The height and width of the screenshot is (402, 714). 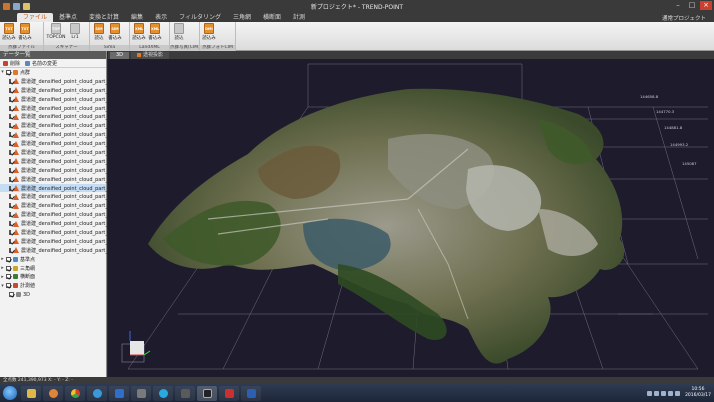 I want to click on quick-save-icon, so click(x=16, y=6).